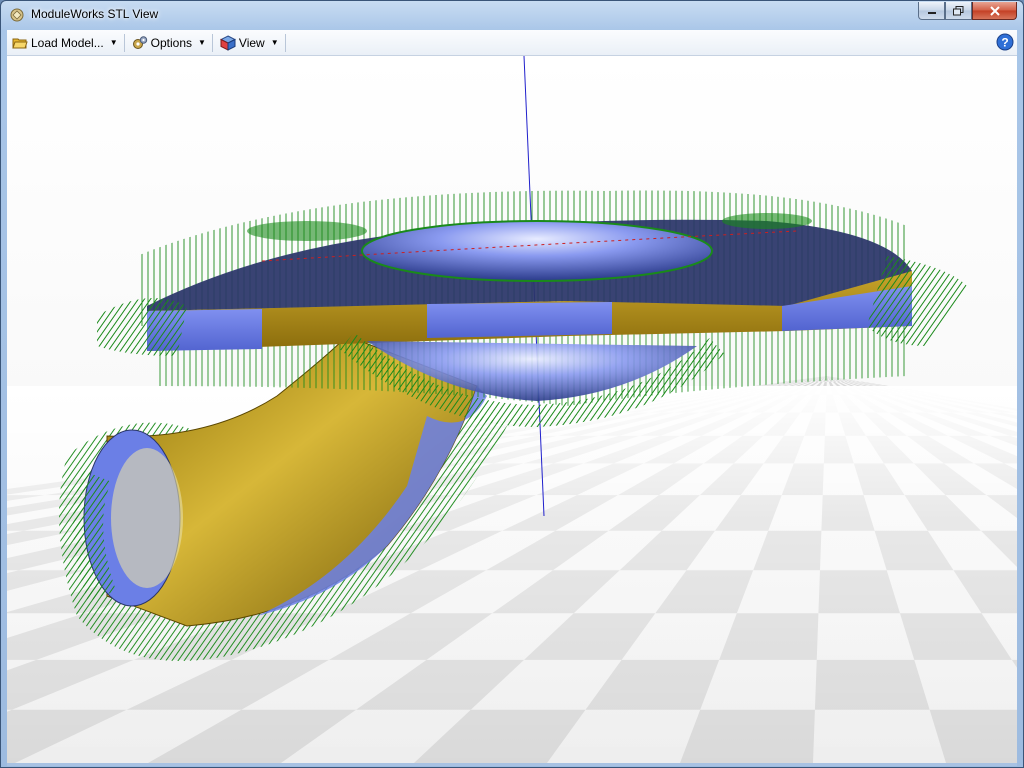  I want to click on help-icon: ?, so click(1005, 42).